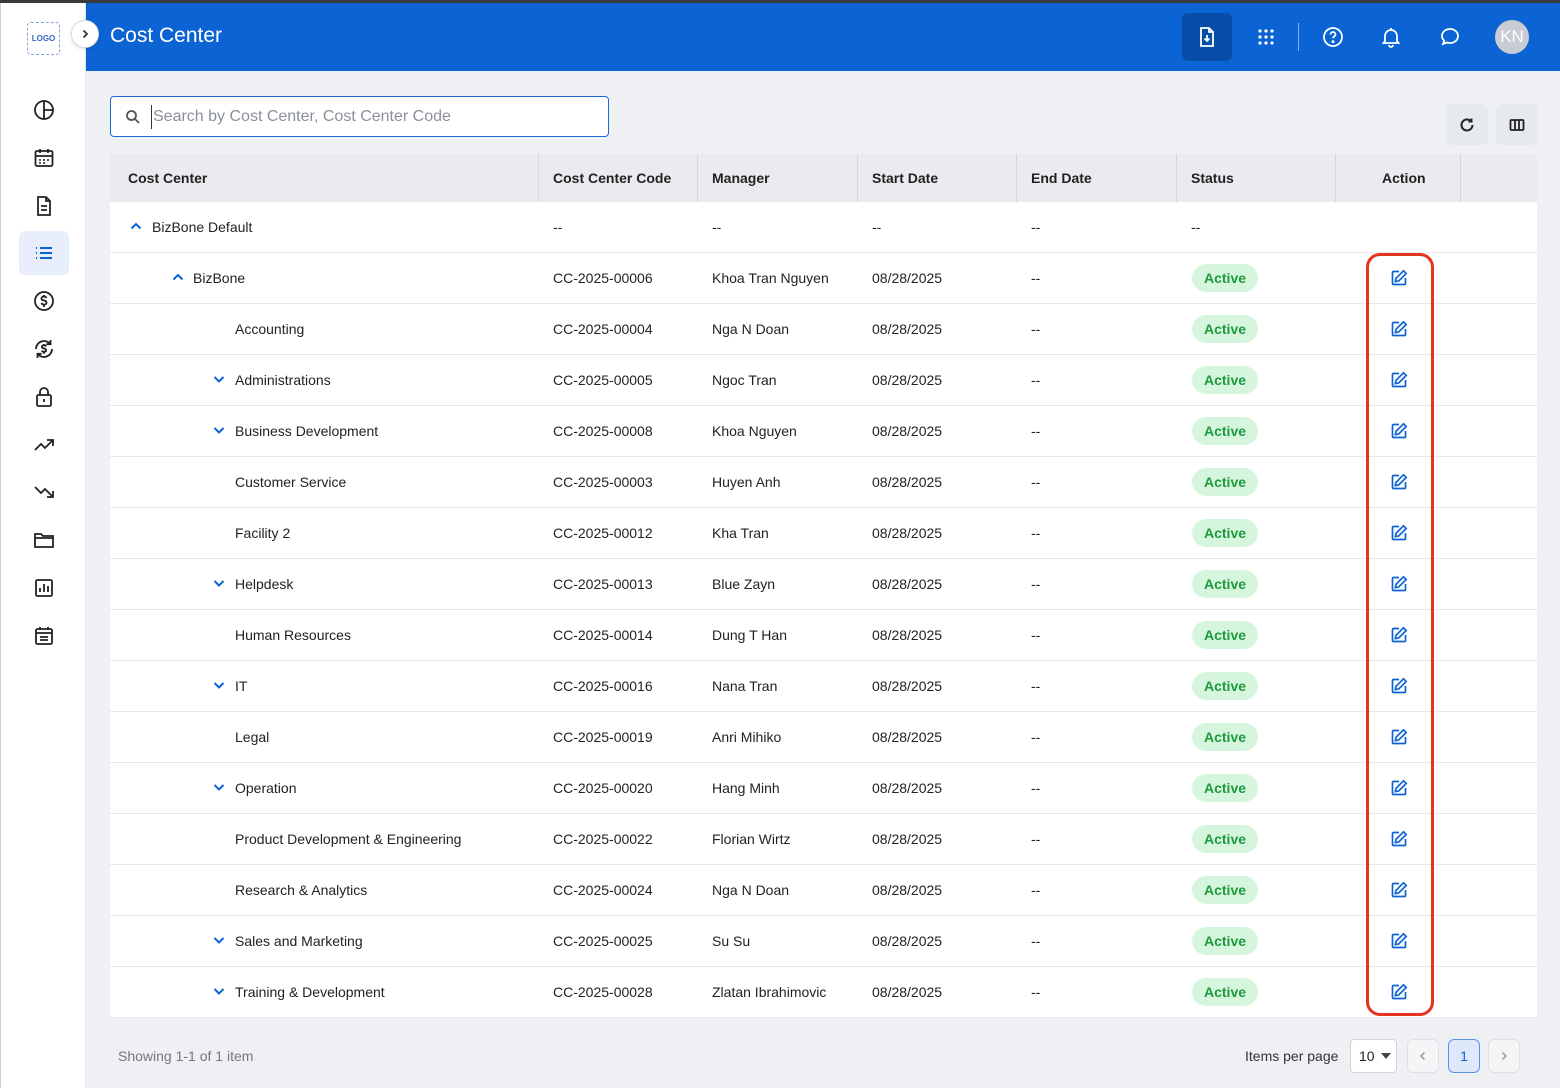 The width and height of the screenshot is (1560, 1088). I want to click on manager-name: Zlatan Ibrahimovic, so click(769, 992).